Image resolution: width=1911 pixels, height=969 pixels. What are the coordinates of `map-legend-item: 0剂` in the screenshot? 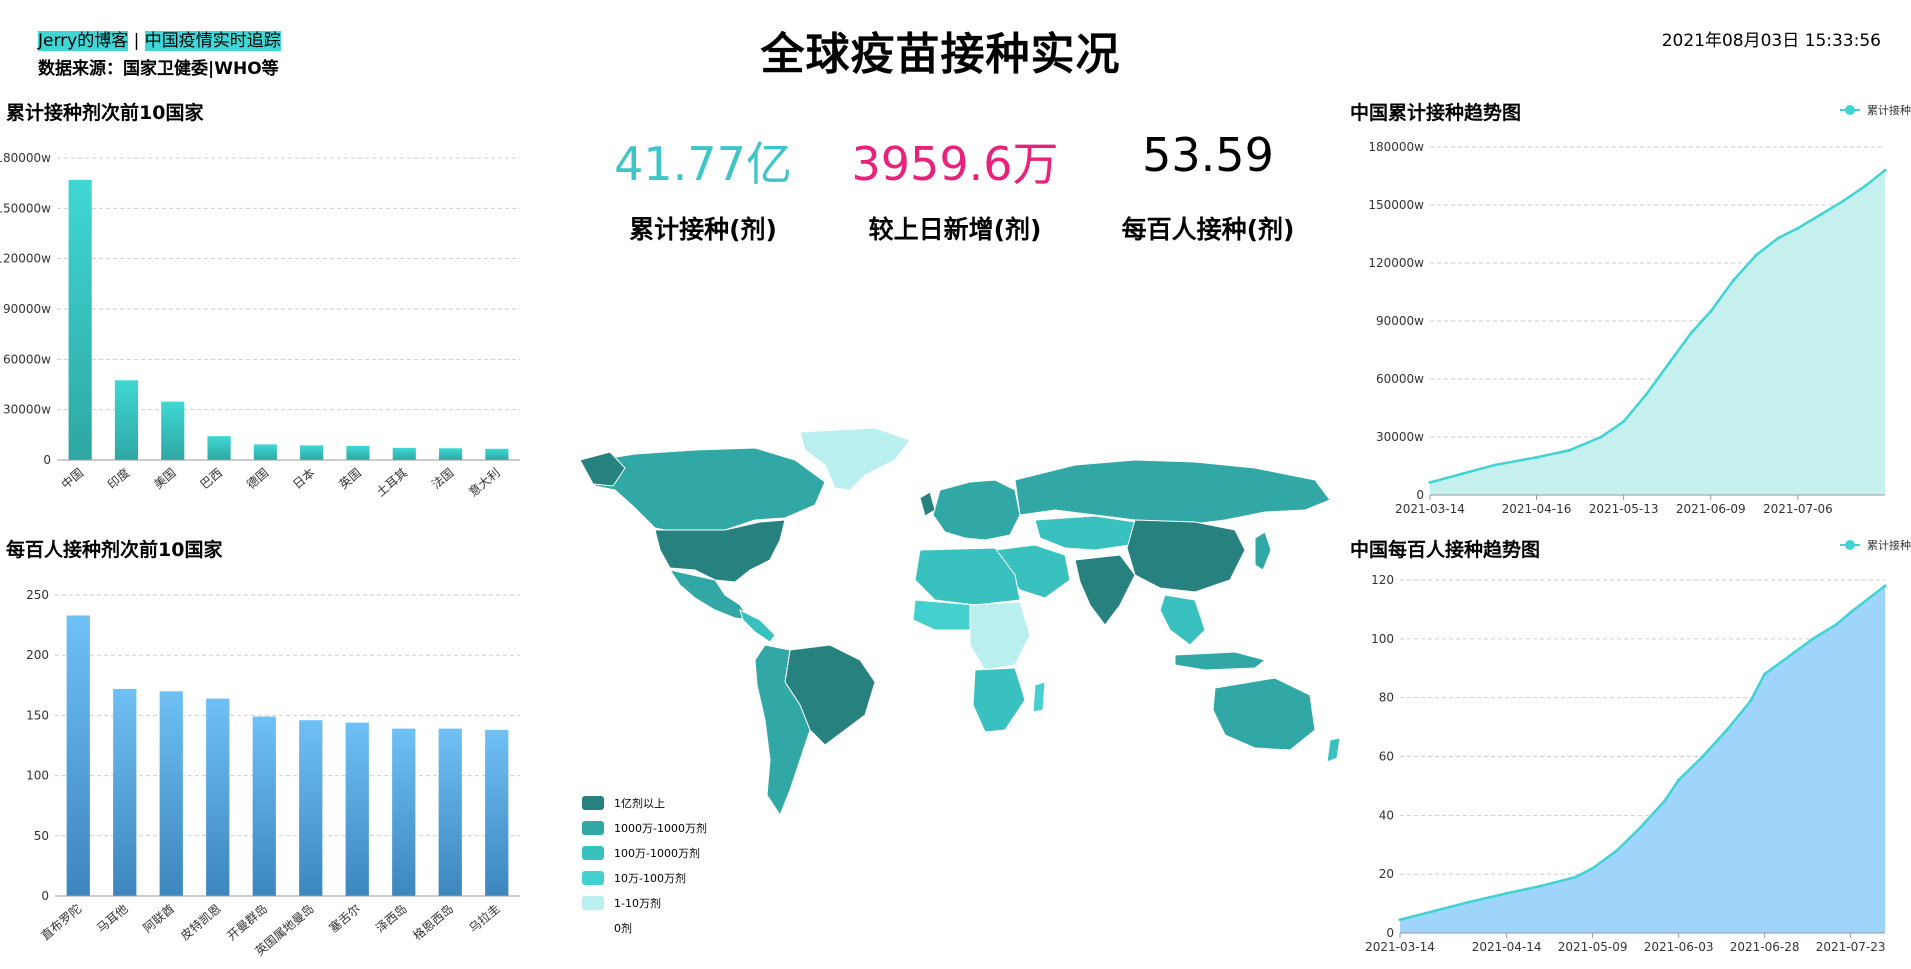 It's located at (644, 927).